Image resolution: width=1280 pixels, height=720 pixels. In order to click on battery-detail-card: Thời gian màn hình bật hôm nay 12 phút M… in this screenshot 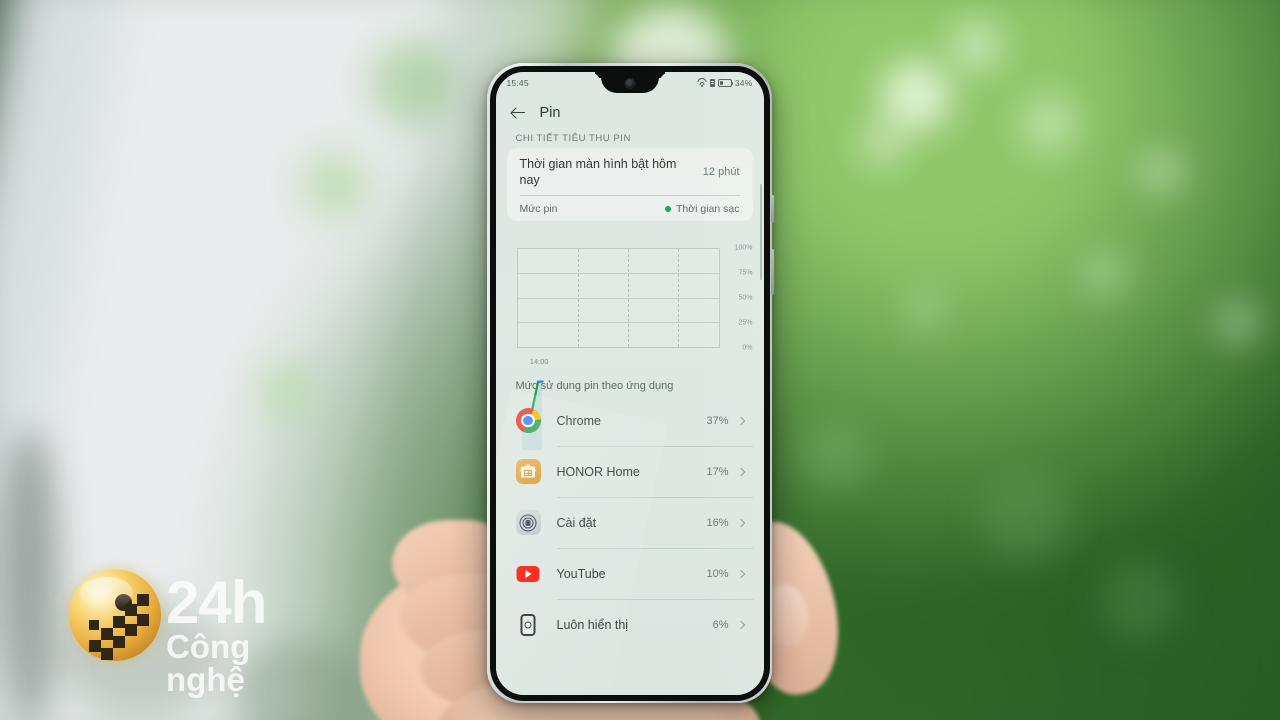, I will do `click(629, 184)`.